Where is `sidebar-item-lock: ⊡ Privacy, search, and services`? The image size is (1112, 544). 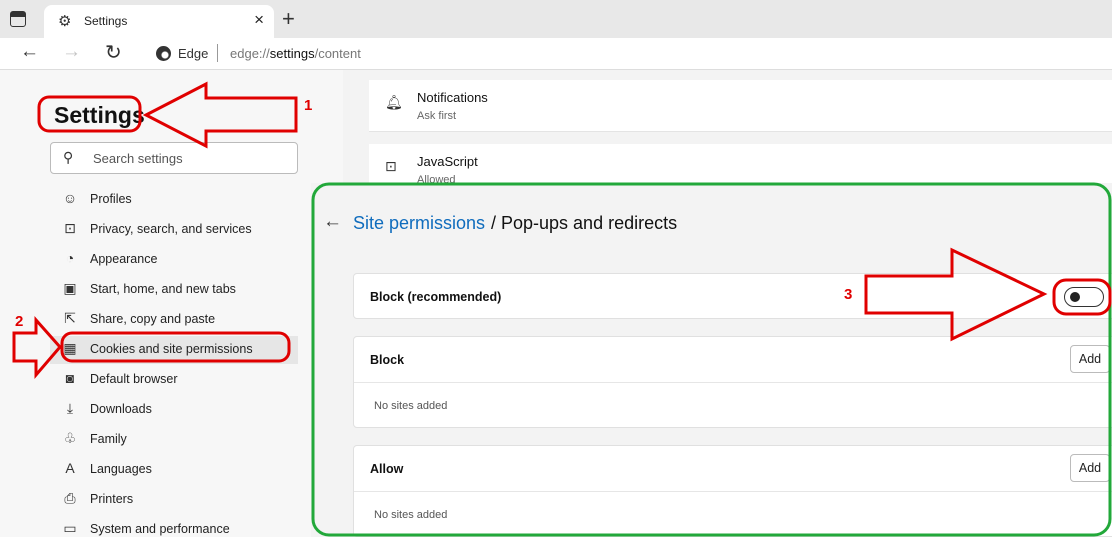
sidebar-item-lock: ⊡ Privacy, search, and services is located at coordinates (174, 230).